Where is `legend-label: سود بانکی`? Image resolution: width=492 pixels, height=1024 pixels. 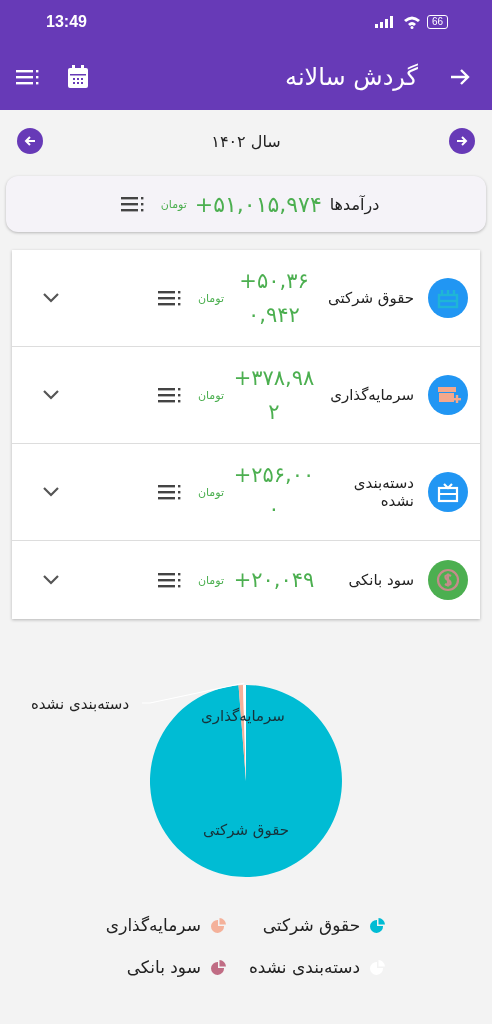
legend-label: سود بانکی is located at coordinates (163, 967).